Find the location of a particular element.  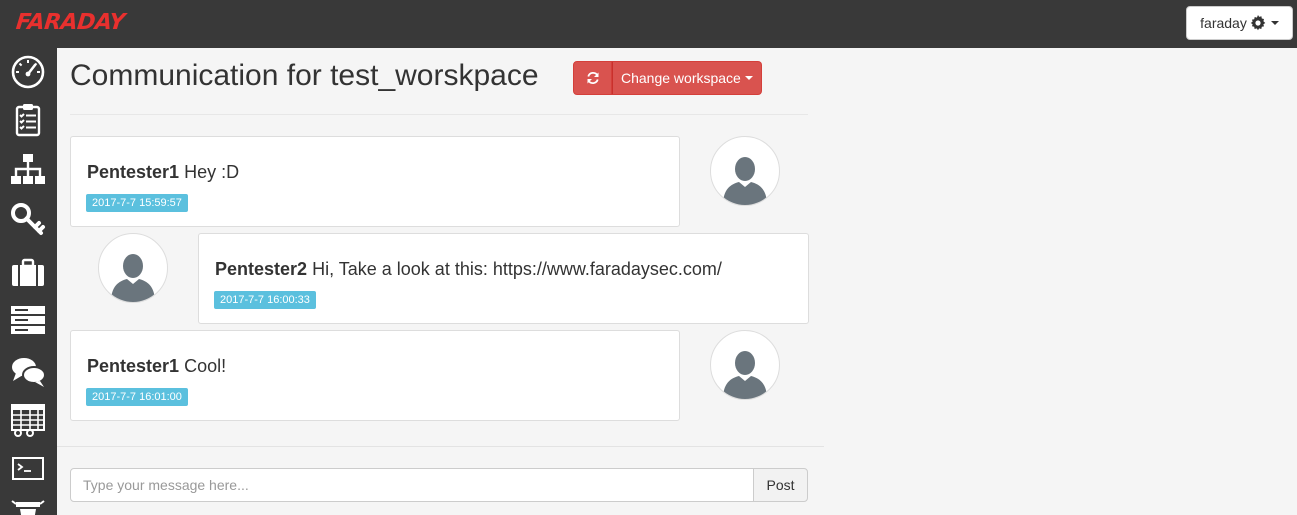

chat-message: Pentester1 Cool! 2017-7-7 16:01:00 is located at coordinates (375, 375).